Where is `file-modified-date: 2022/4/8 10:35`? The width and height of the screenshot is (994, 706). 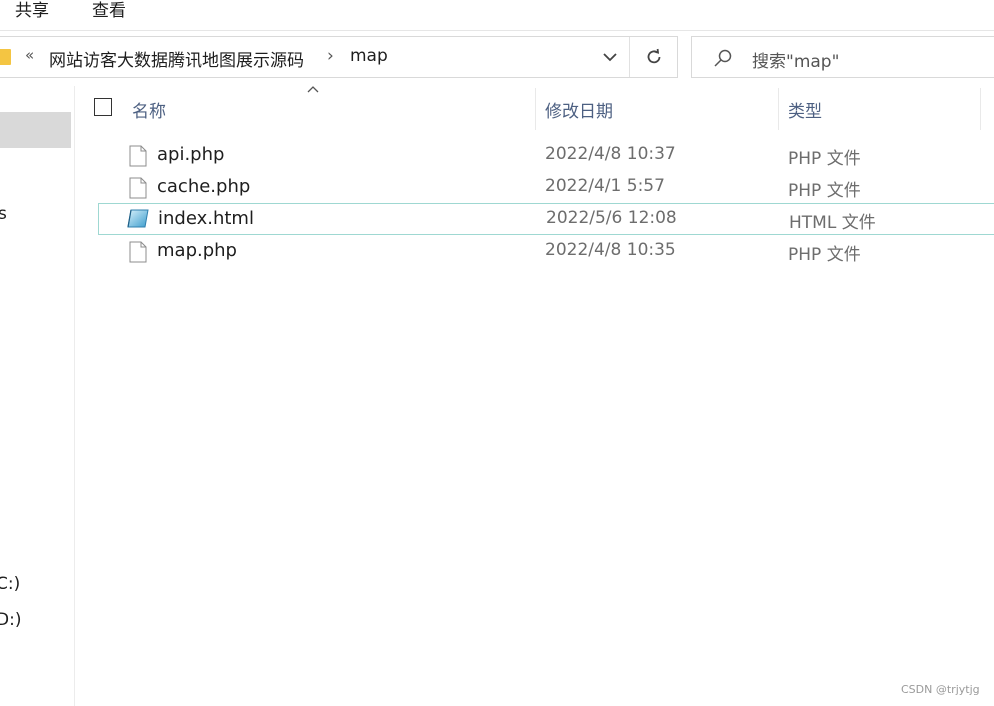
file-modified-date: 2022/4/8 10:35 is located at coordinates (610, 250).